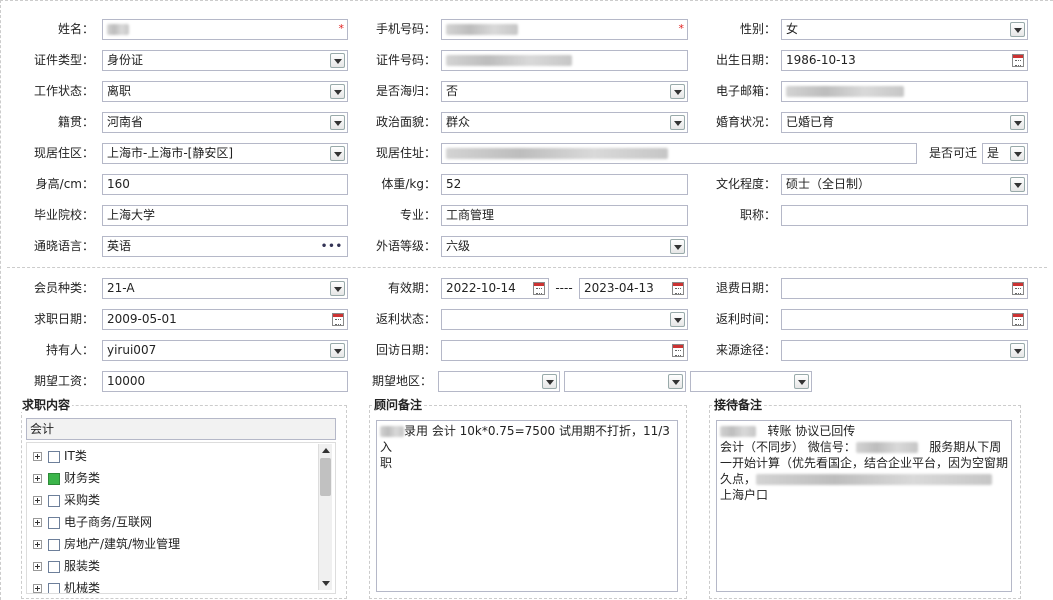 The width and height of the screenshot is (1053, 600). What do you see at coordinates (745, 288) in the screenshot?
I see `refund-date-label: 退费日期：` at bounding box center [745, 288].